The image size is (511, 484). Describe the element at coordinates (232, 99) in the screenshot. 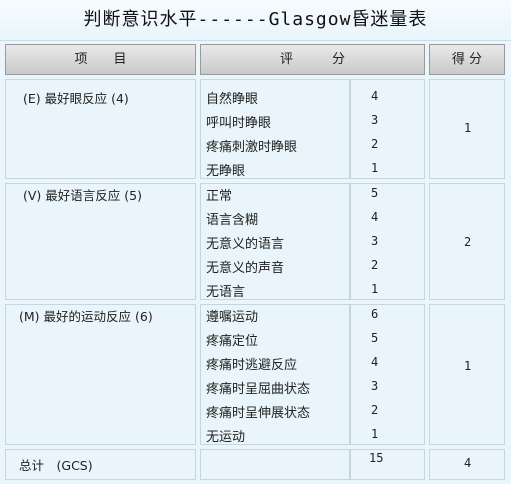

I see `eye-row-1-text: 自然睁眼` at that location.